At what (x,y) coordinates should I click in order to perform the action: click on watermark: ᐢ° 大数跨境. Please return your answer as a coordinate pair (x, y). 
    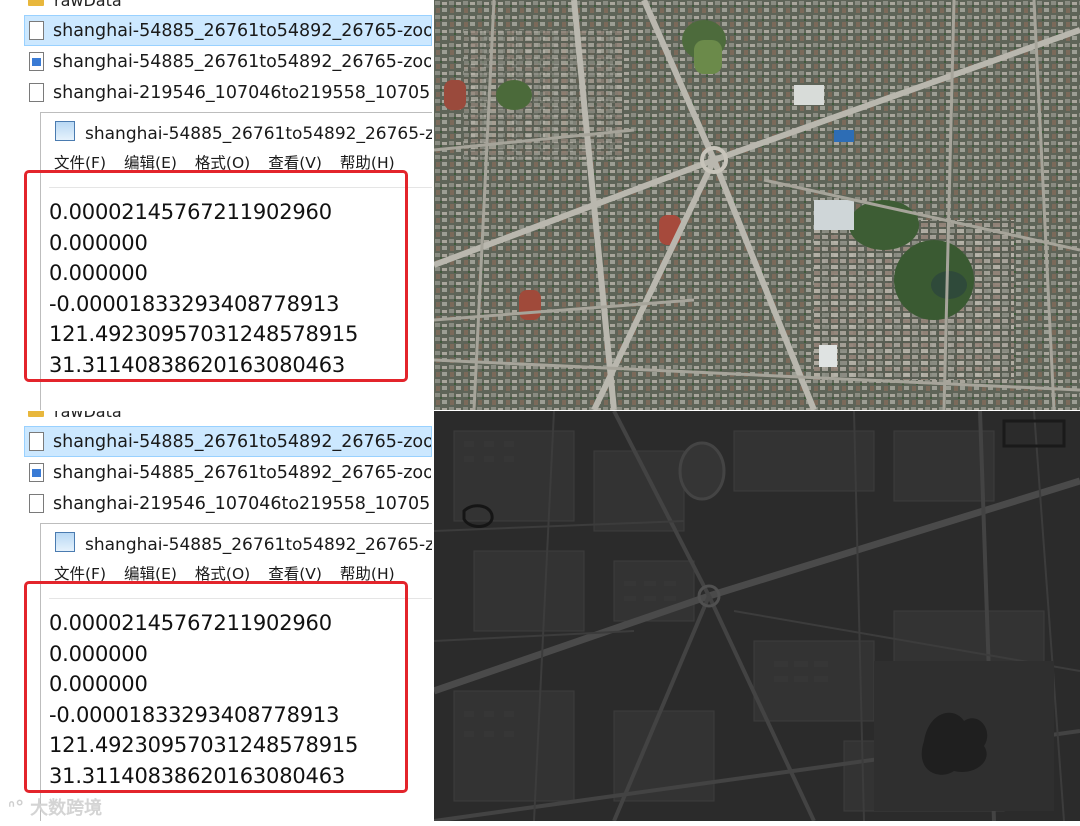
    Looking at the image, I should click on (55, 807).